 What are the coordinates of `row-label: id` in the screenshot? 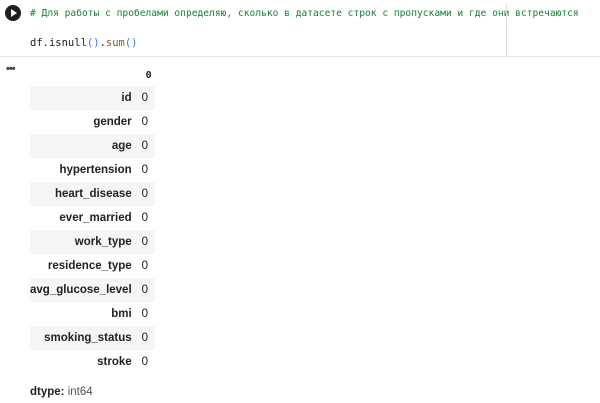 It's located at (86, 98).